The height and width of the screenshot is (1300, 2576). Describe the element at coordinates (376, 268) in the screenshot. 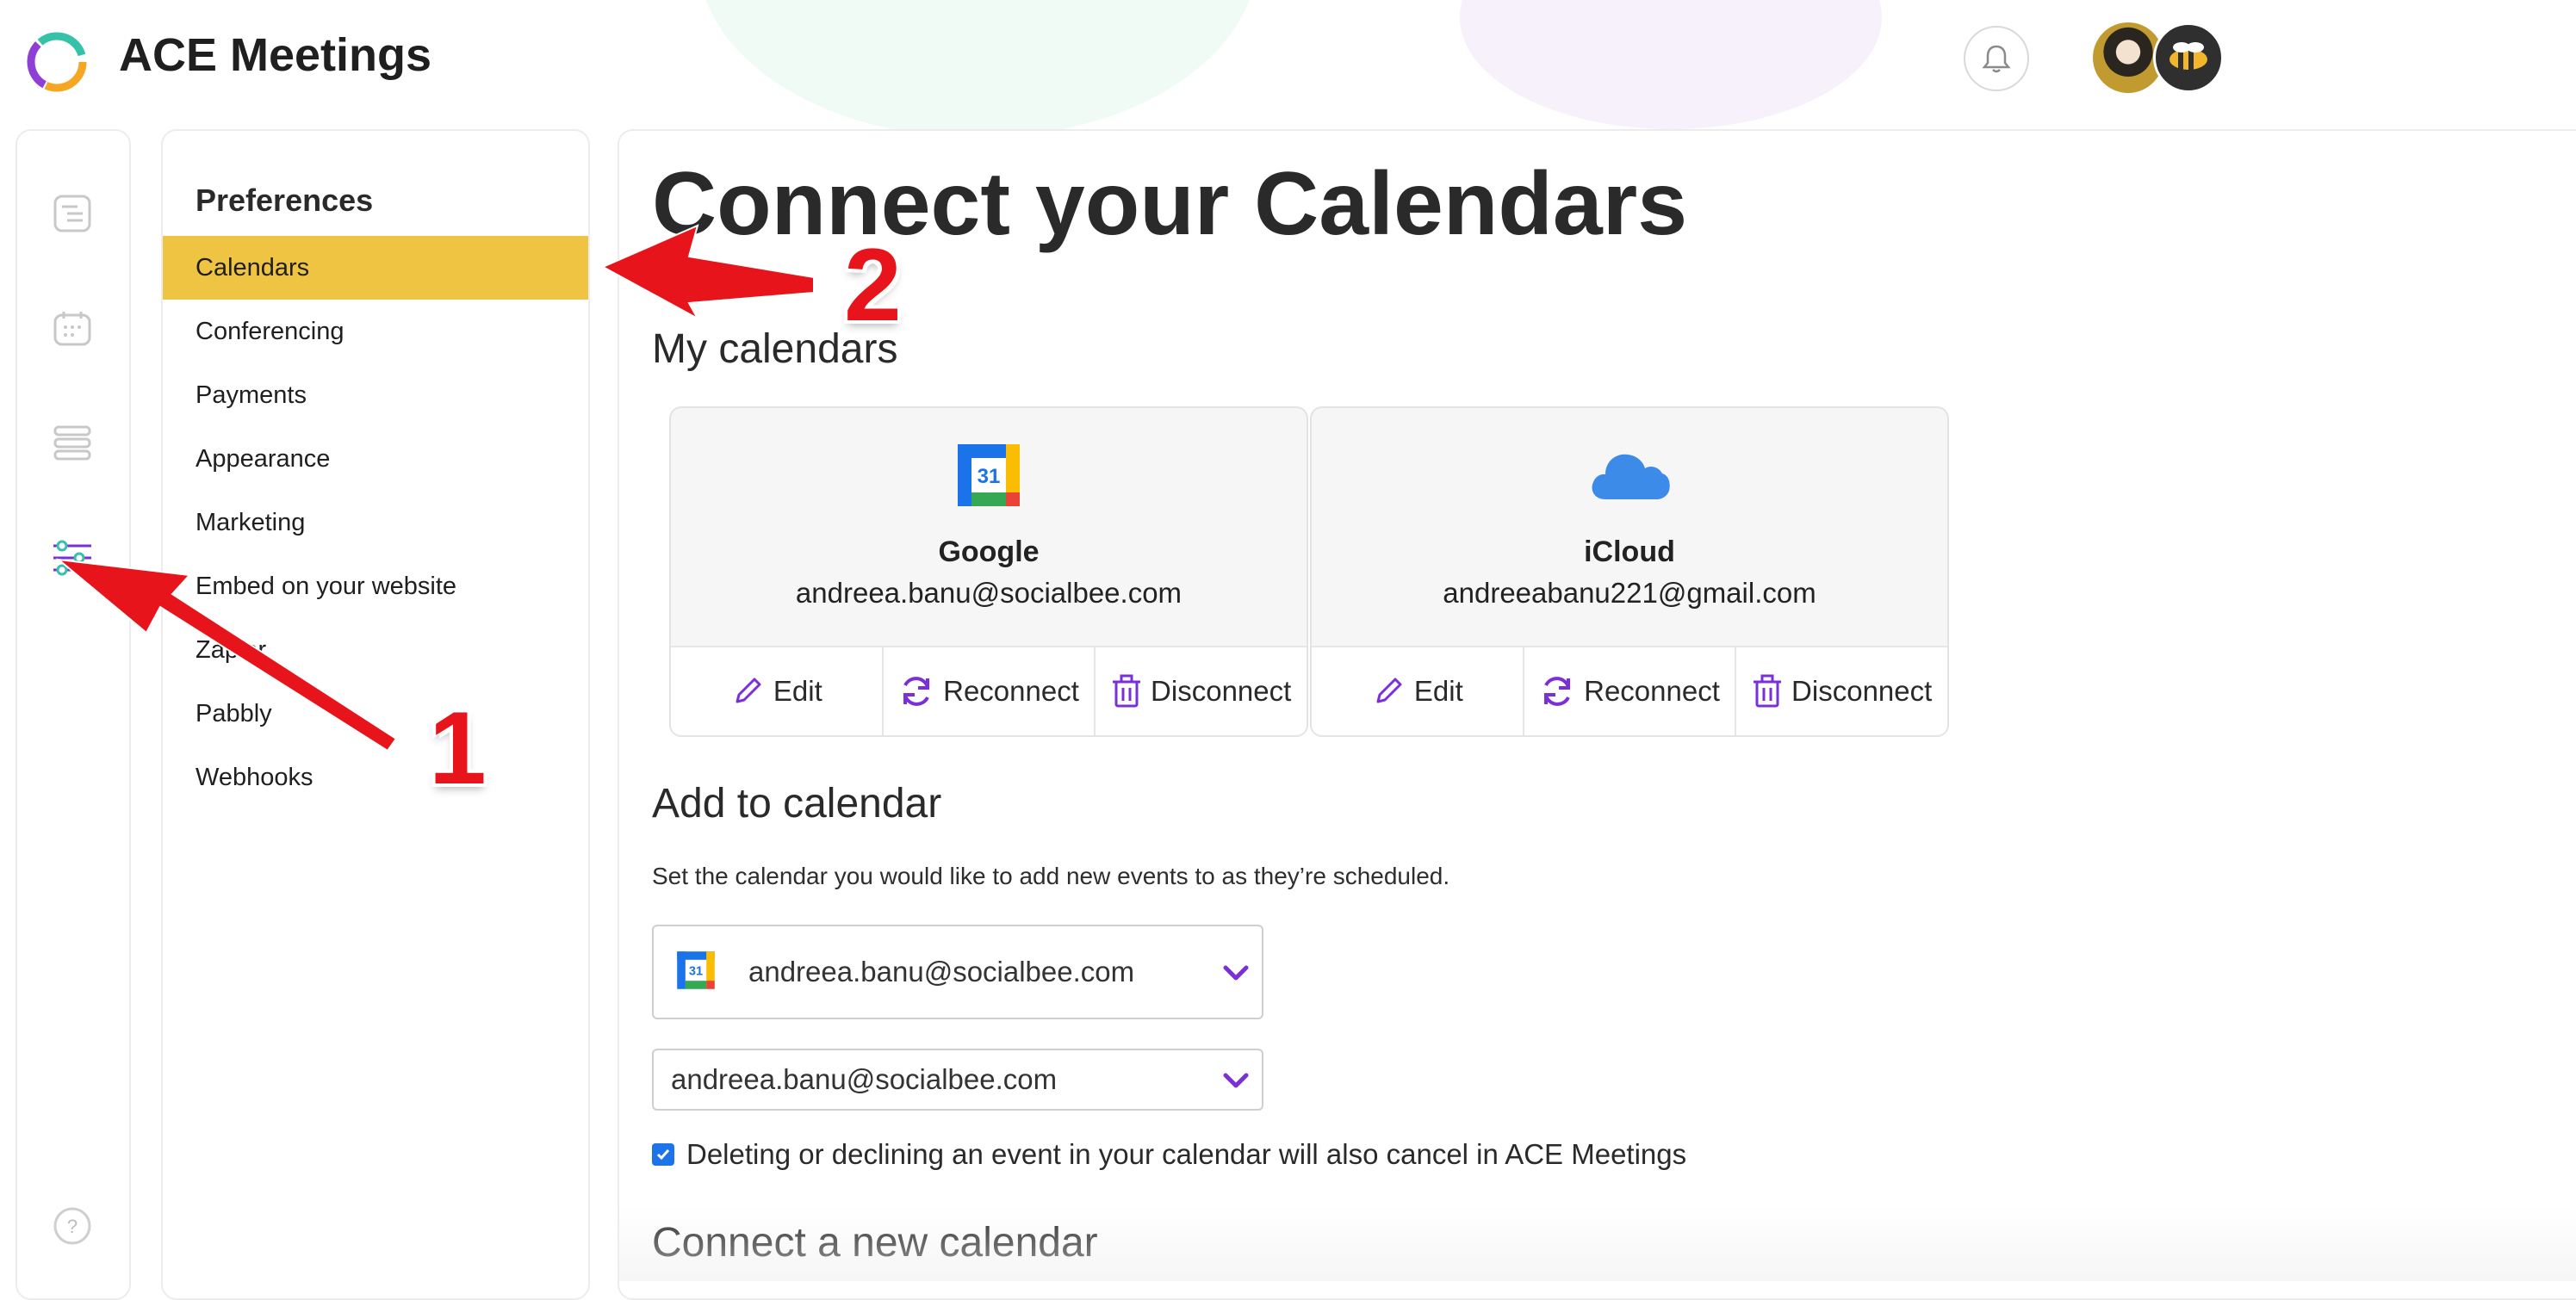

I see `pref-item-calendars: Calendars` at that location.